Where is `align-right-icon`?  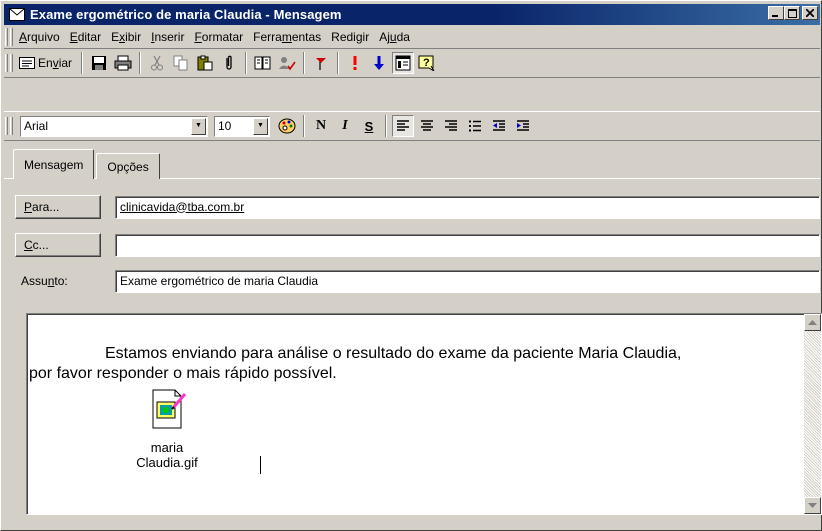
align-right-icon is located at coordinates (451, 125).